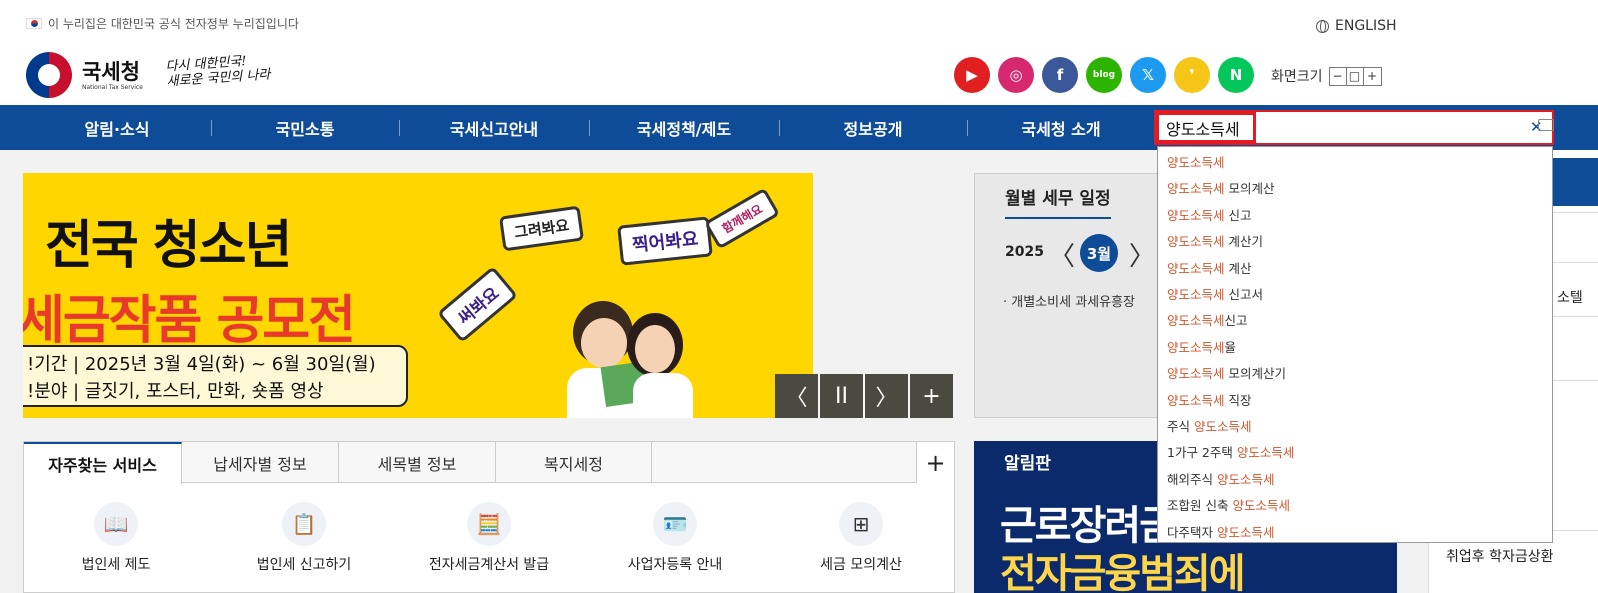 This screenshot has width=1598, height=593. I want to click on book-icon: 📖, so click(116, 524).